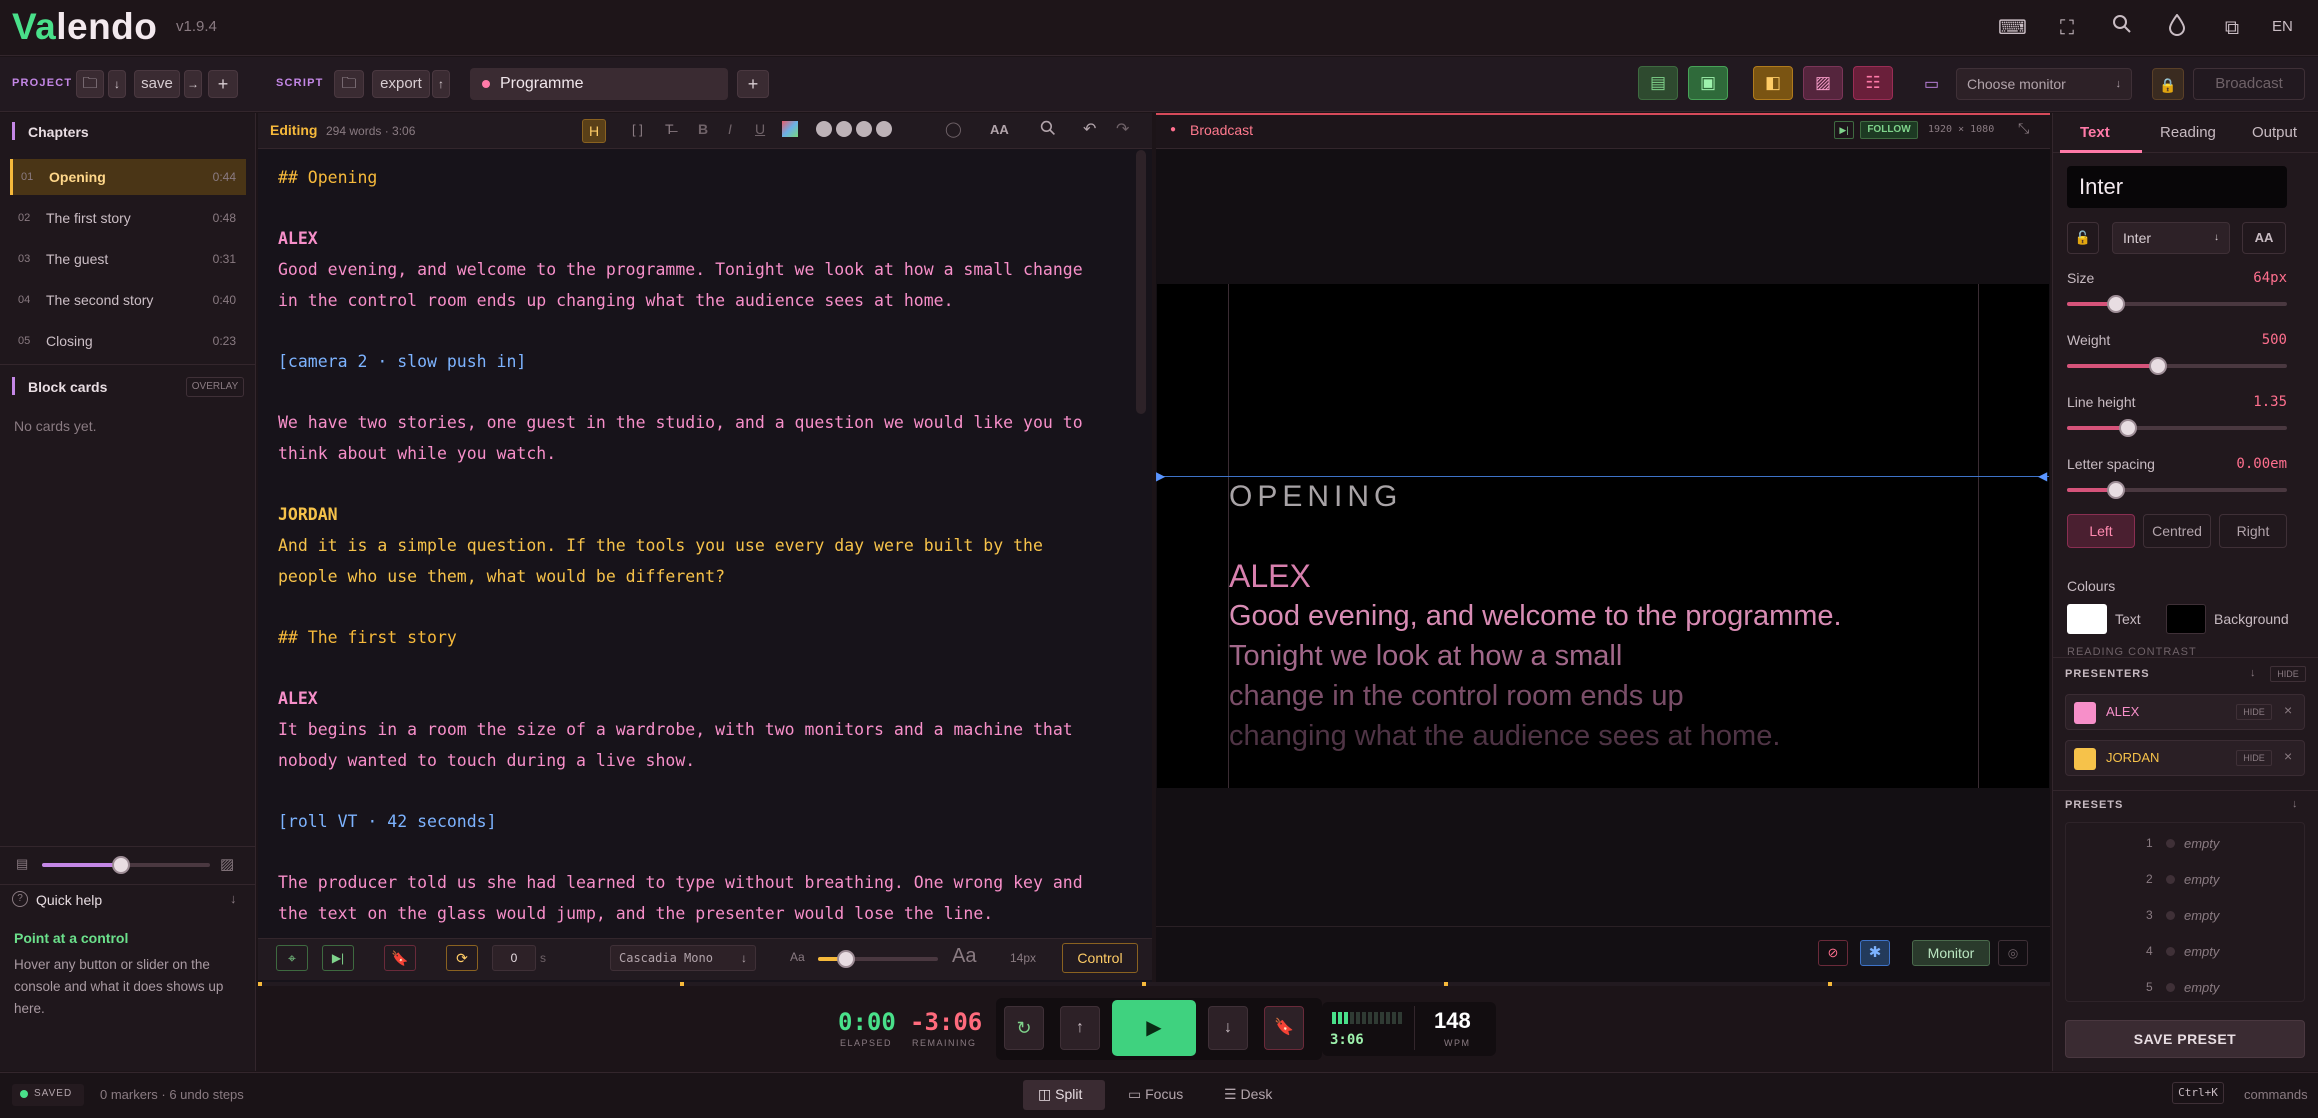 Image resolution: width=2318 pixels, height=1118 pixels. What do you see at coordinates (1122, 129) in the screenshot?
I see `redo-icon: ↷` at bounding box center [1122, 129].